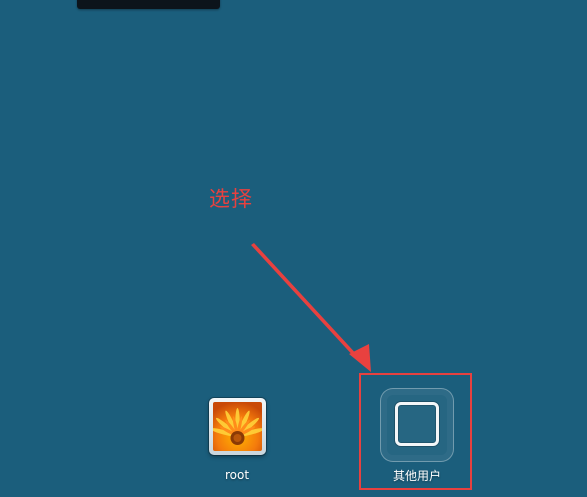 The image size is (587, 497). I want to click on avatar, so click(237, 426).